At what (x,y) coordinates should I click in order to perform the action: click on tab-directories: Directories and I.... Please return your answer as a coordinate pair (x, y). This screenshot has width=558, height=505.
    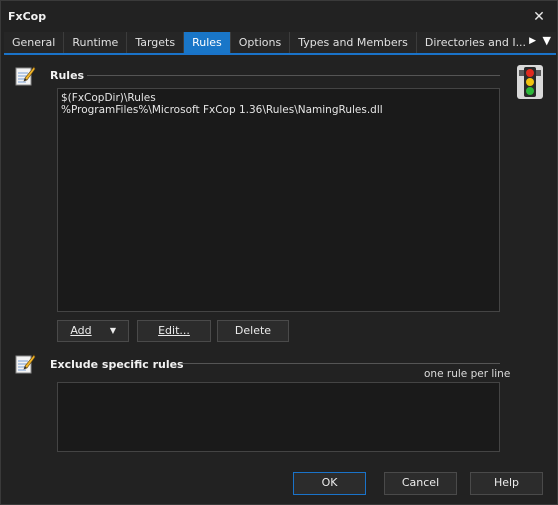
    Looking at the image, I should click on (475, 42).